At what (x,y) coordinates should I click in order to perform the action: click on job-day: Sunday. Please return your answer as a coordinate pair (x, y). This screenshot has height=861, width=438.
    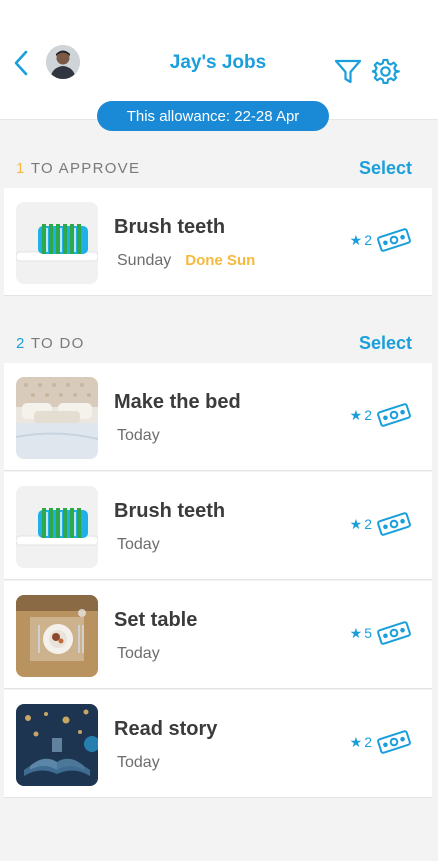
    Looking at the image, I should click on (144, 260).